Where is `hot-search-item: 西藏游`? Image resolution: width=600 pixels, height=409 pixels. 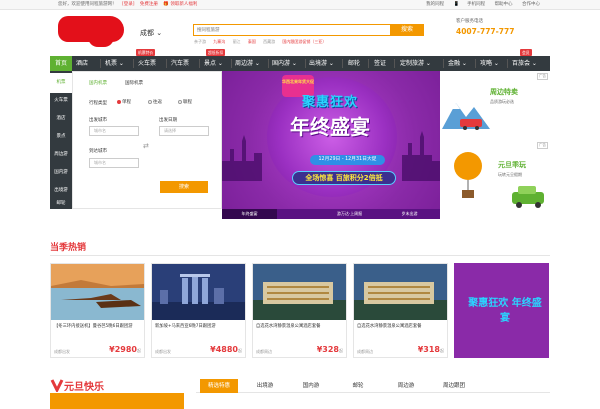
hot-search-item: 西藏游 is located at coordinates (269, 41).